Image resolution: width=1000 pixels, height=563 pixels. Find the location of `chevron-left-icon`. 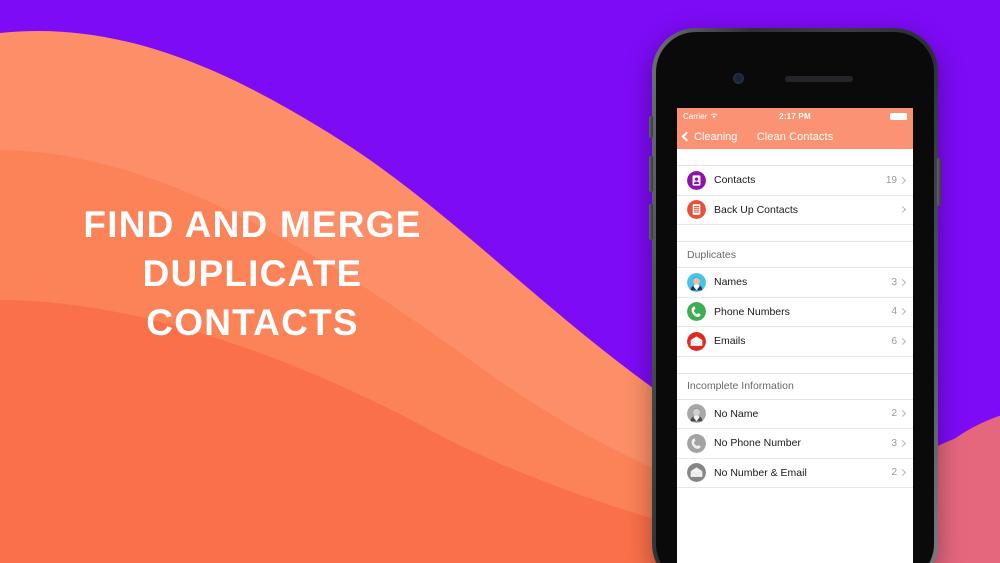

chevron-left-icon is located at coordinates (686, 136).